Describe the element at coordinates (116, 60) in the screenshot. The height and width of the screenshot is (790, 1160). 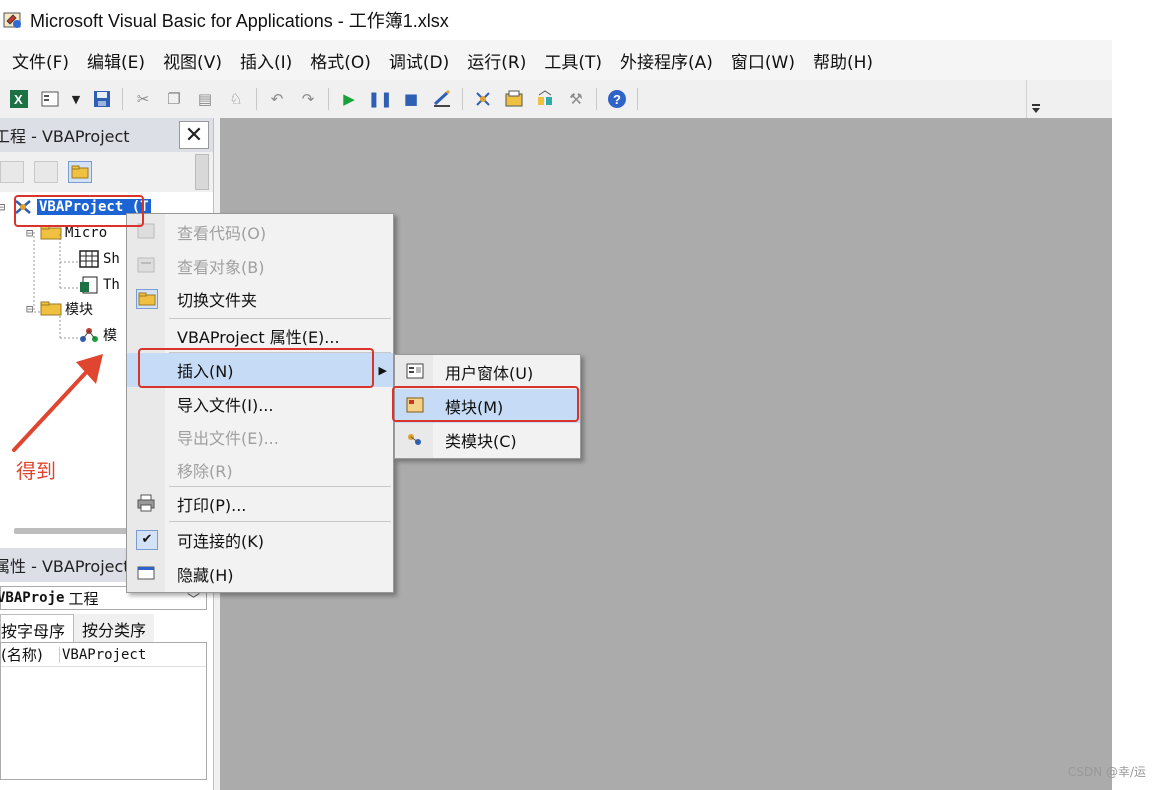
I see `menu-edit: 编辑(E)` at that location.